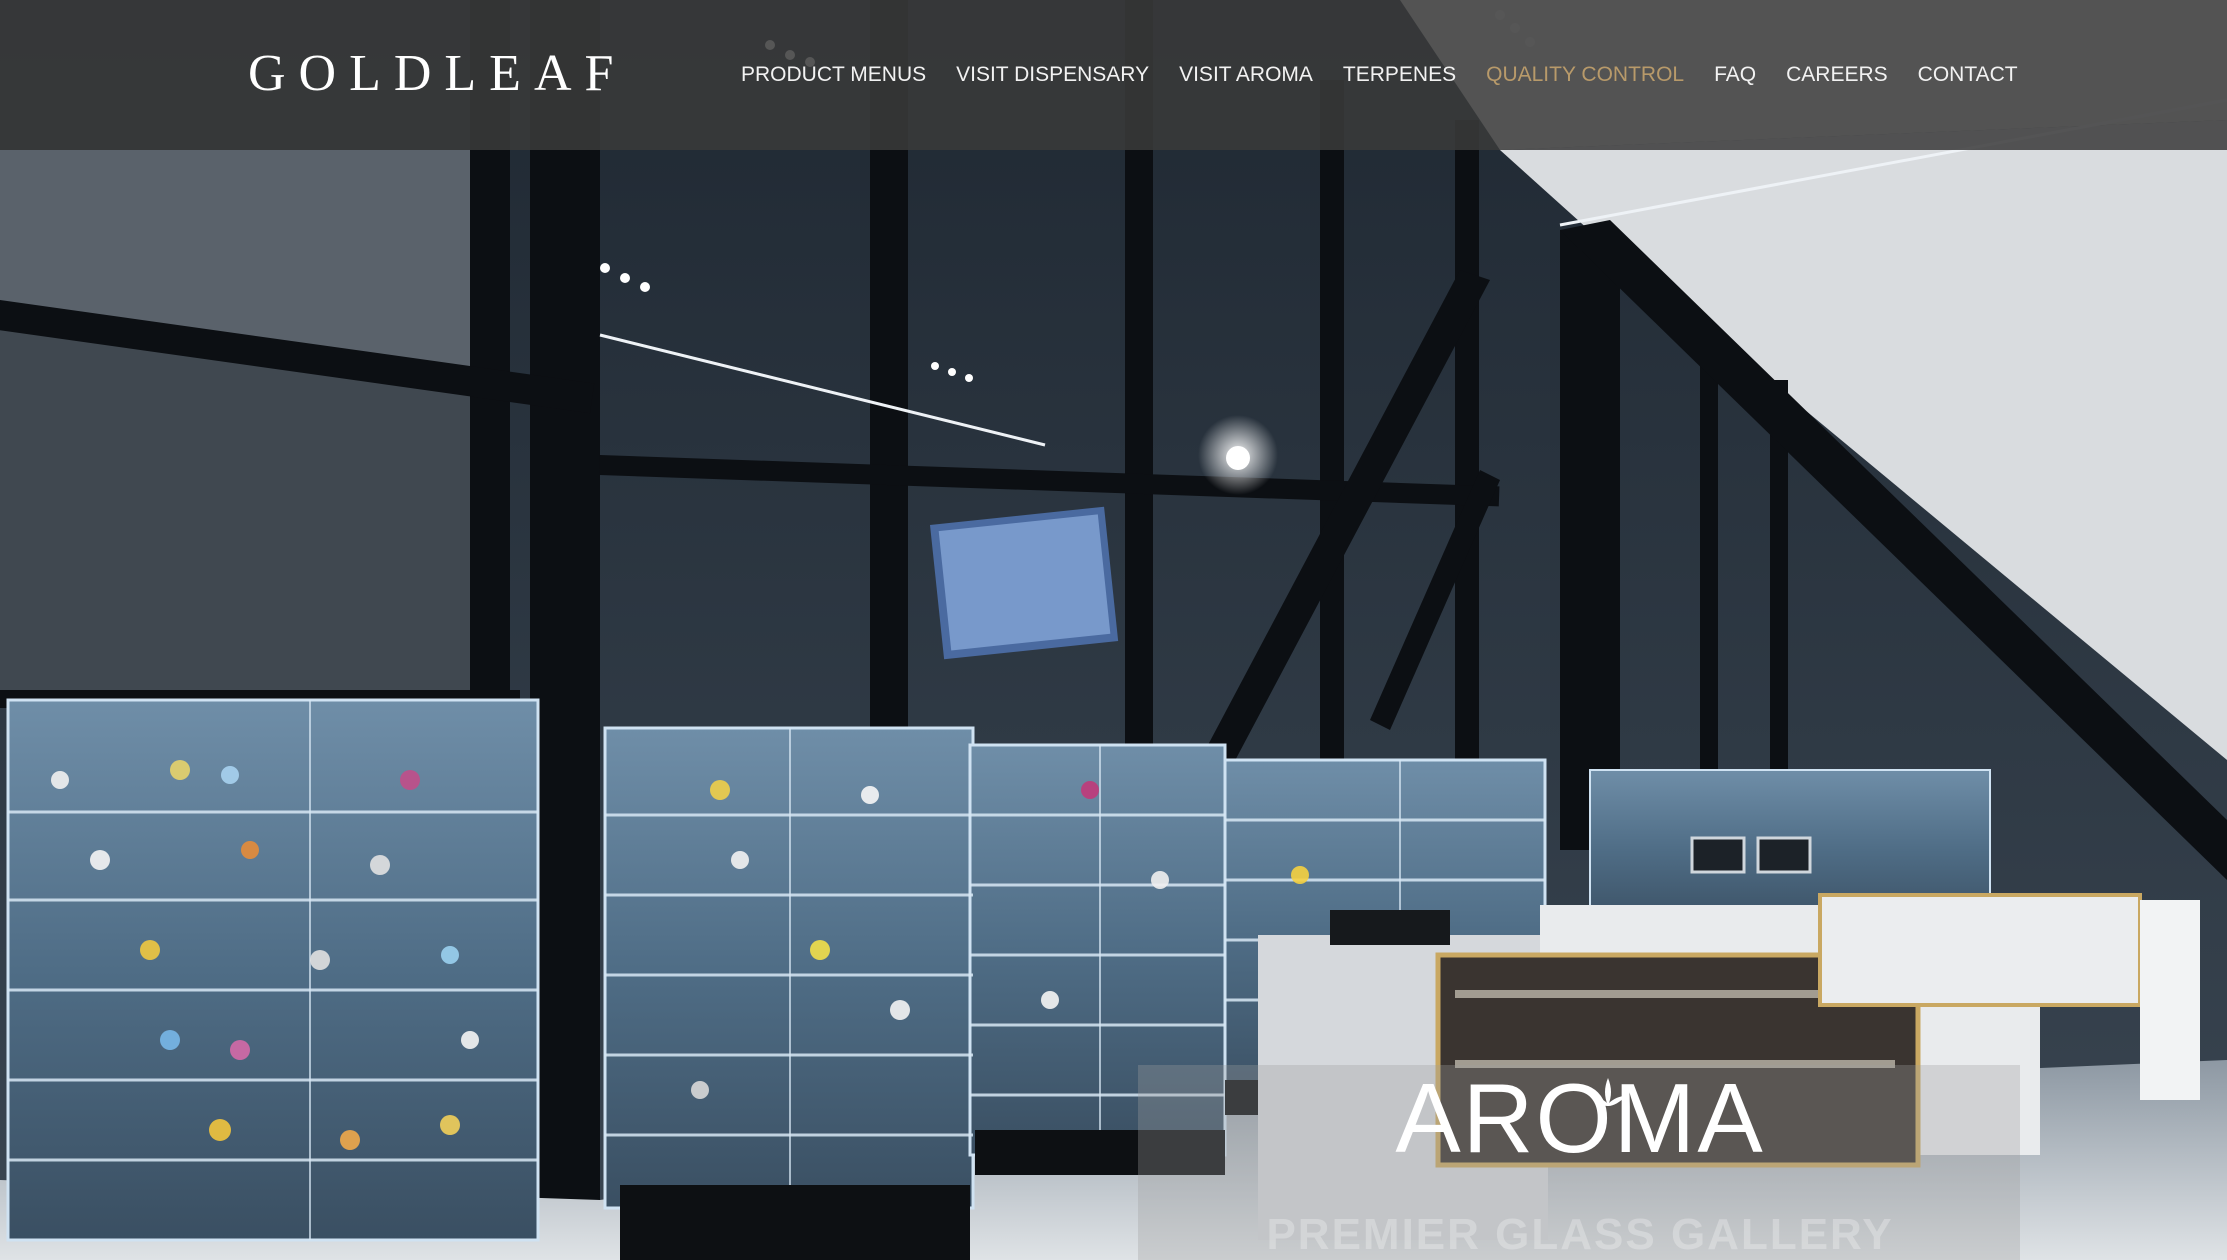  I want to click on nav-visit-dispensary: VISIT DISPENSARY, so click(1052, 75).